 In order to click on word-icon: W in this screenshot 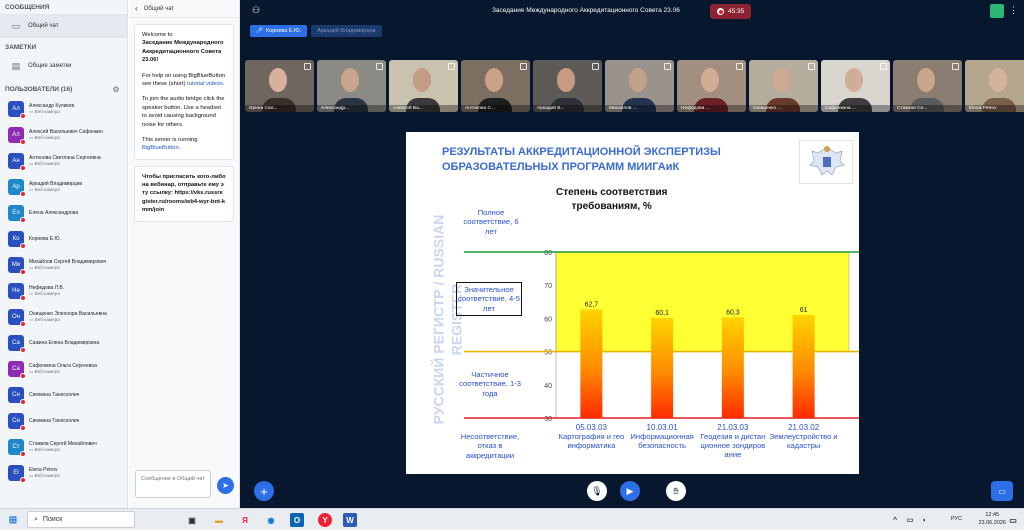, I will do `click(350, 520)`.